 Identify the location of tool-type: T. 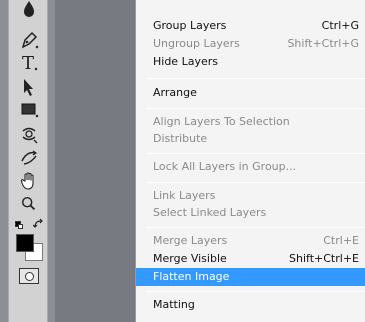
(29, 62).